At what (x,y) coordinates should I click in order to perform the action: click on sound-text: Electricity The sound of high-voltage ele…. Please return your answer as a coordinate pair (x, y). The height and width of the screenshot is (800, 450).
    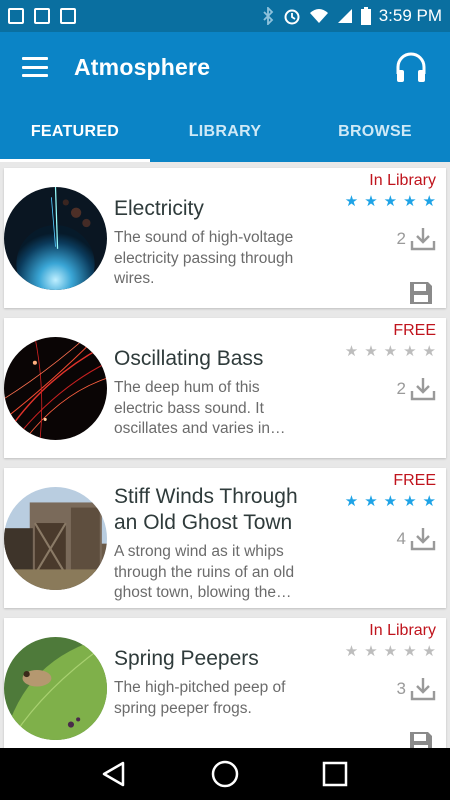
    Looking at the image, I should click on (220, 243).